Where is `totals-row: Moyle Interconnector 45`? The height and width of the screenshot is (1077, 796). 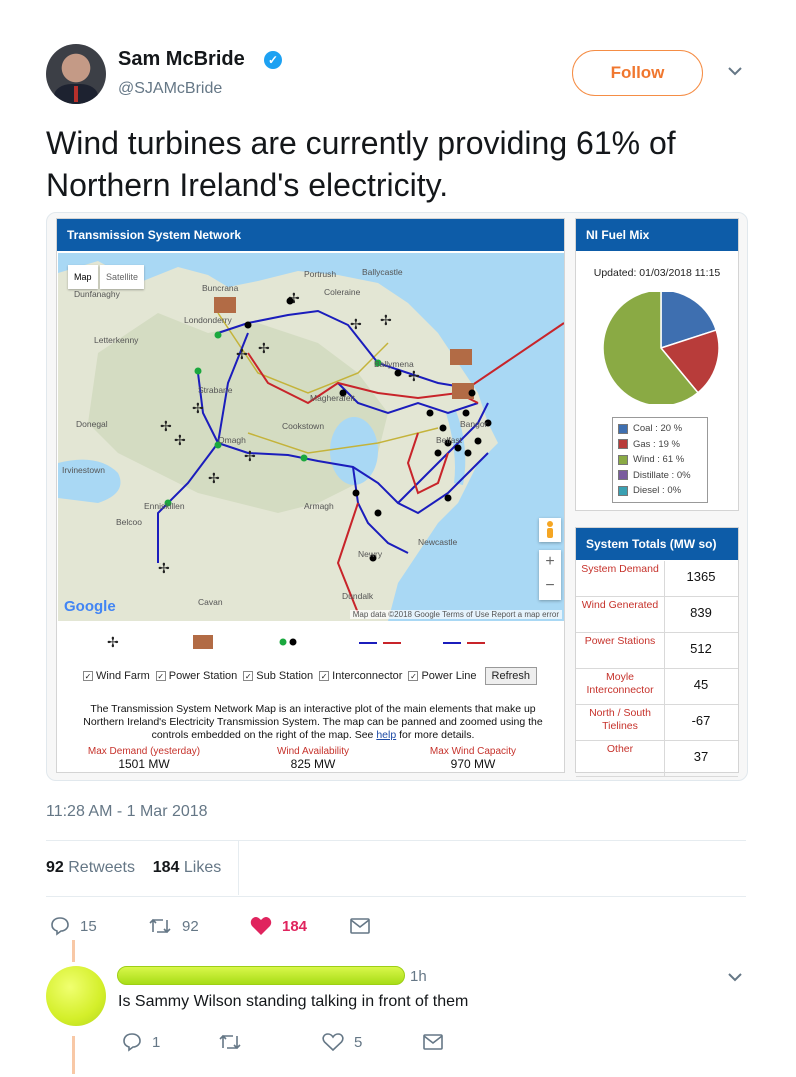 totals-row: Moyle Interconnector 45 is located at coordinates (657, 687).